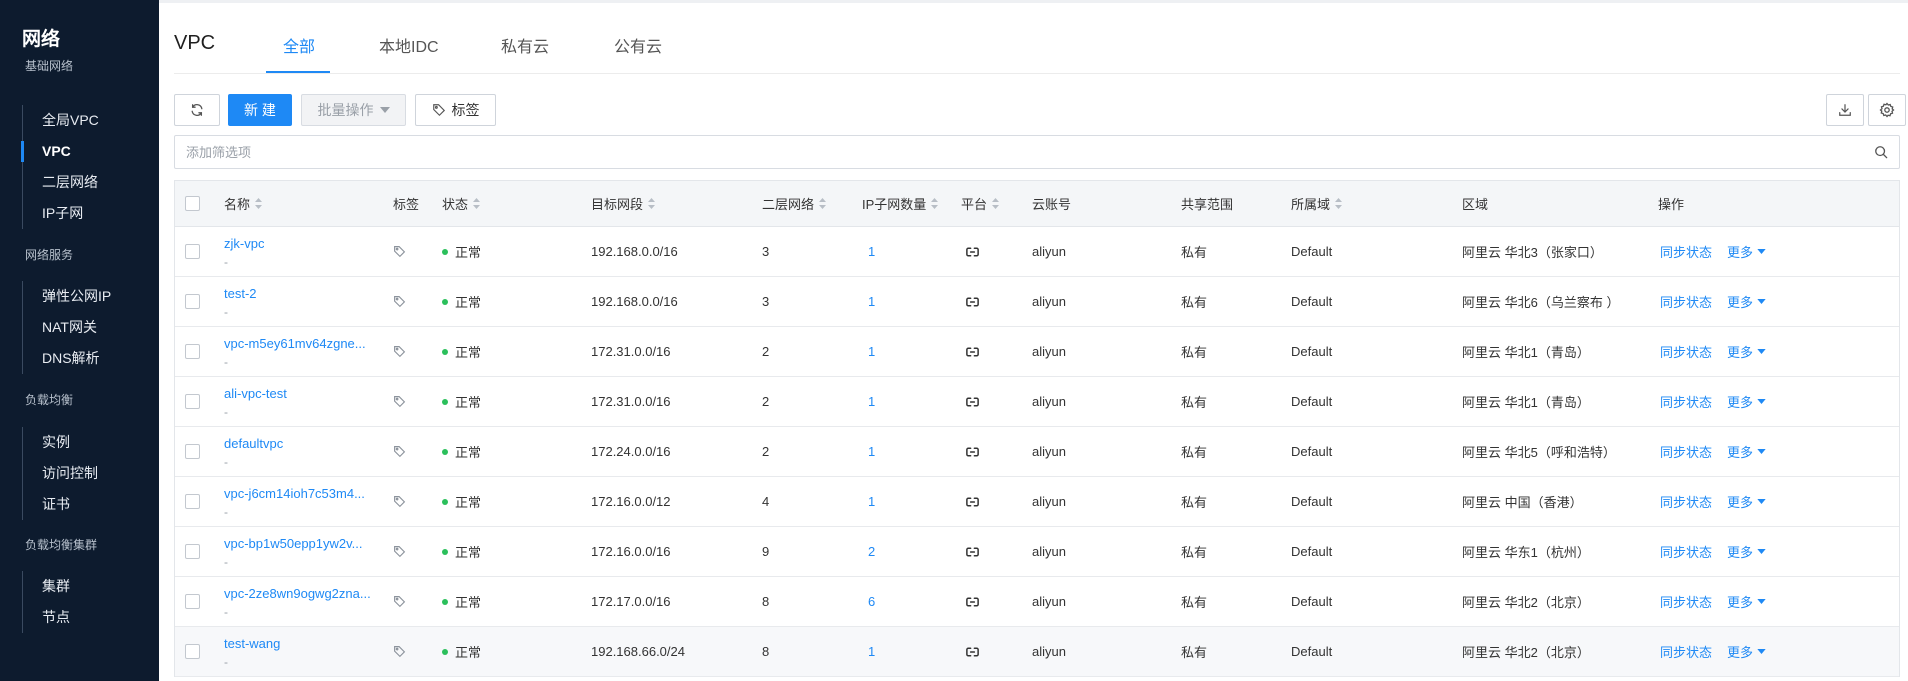 The height and width of the screenshot is (681, 1908). I want to click on header-subnet-count: IP子网数量, so click(900, 203).